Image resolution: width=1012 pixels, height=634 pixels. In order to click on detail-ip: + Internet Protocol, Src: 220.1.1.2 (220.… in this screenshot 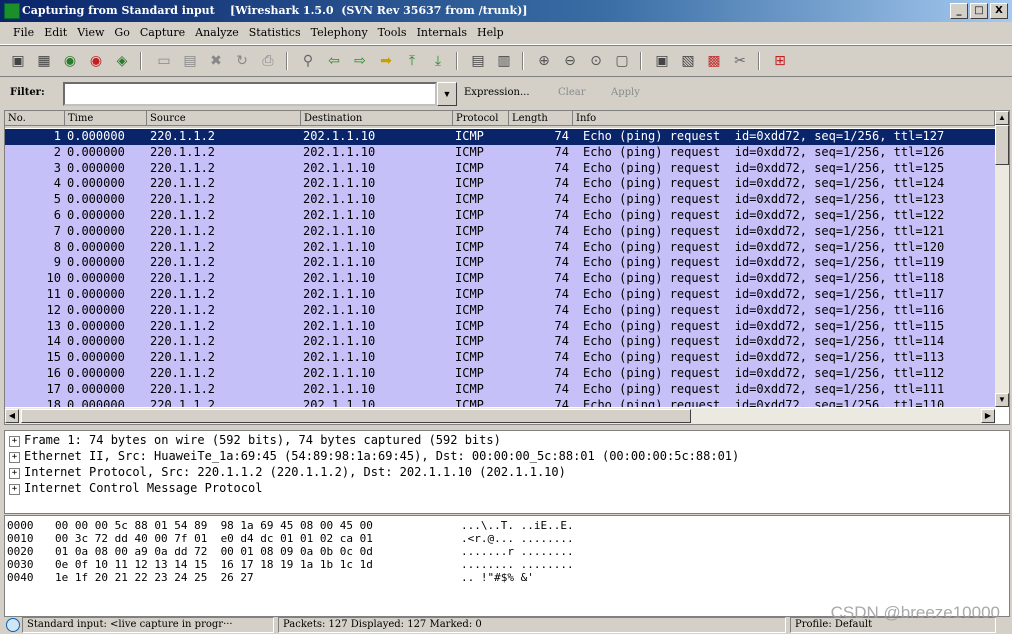, I will do `click(287, 472)`.